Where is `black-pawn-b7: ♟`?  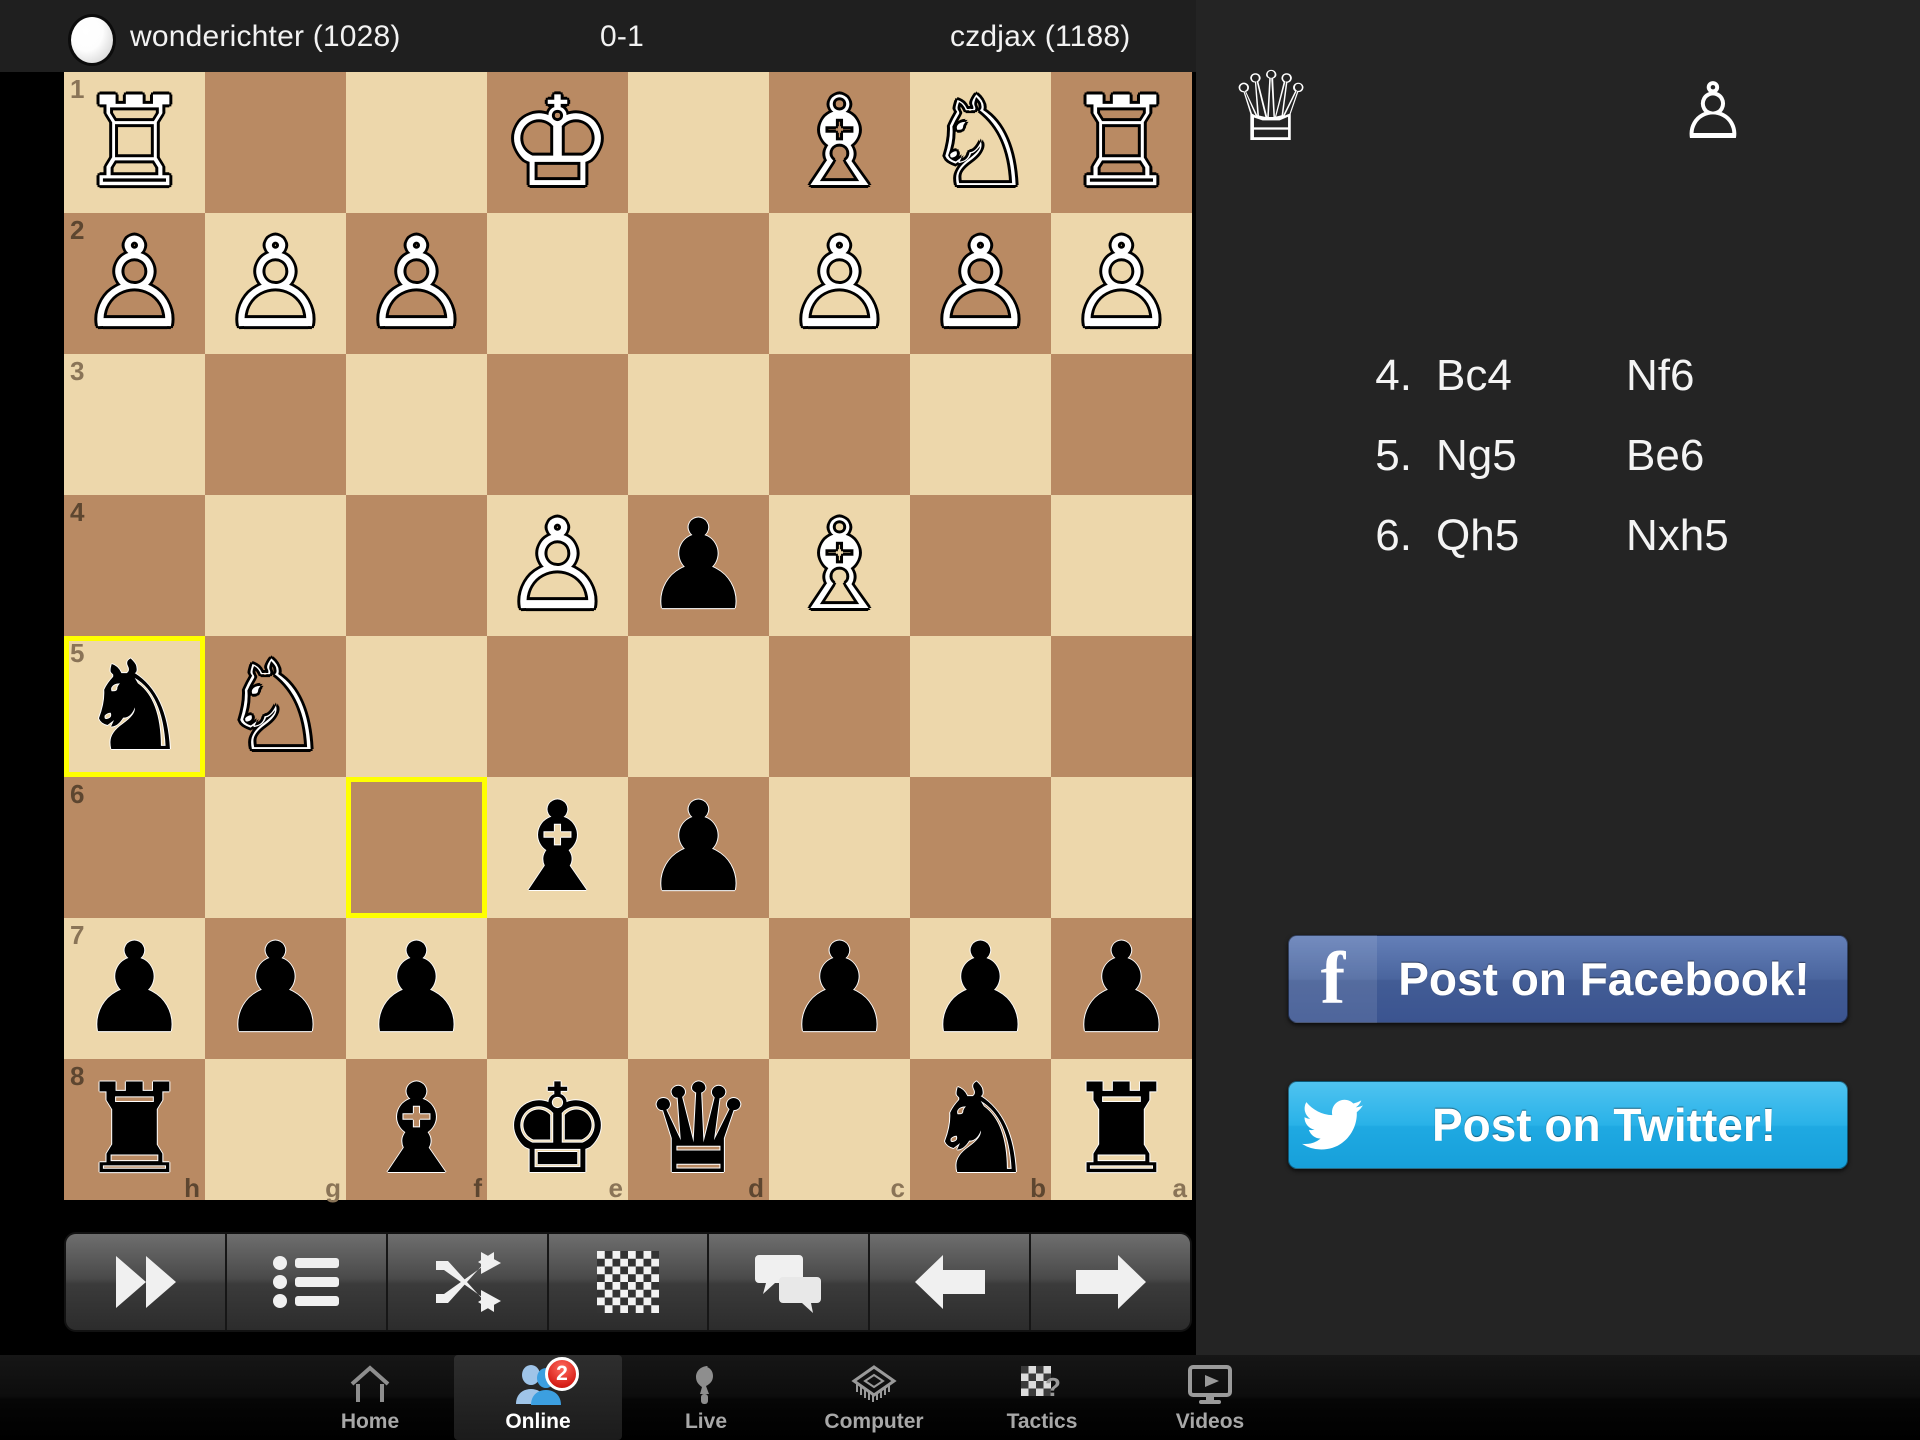
black-pawn-b7: ♟ is located at coordinates (980, 988).